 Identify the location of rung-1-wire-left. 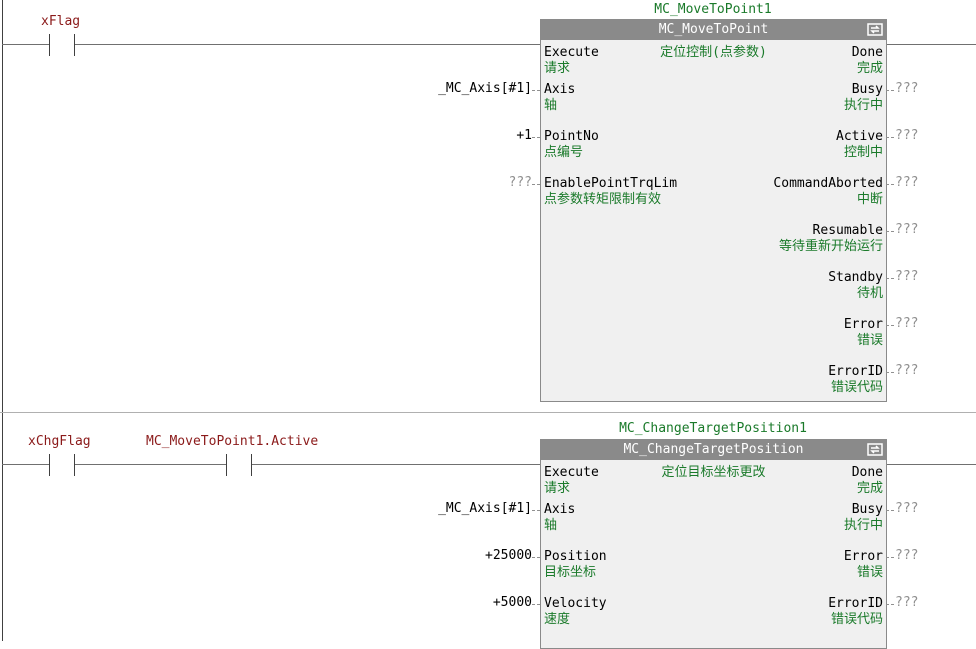
(26, 44).